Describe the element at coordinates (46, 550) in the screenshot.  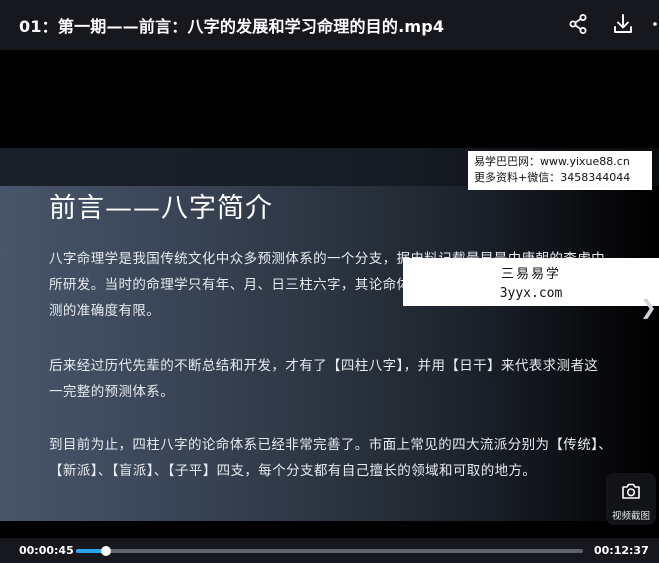
I see `current-time: 00:00:45` at that location.